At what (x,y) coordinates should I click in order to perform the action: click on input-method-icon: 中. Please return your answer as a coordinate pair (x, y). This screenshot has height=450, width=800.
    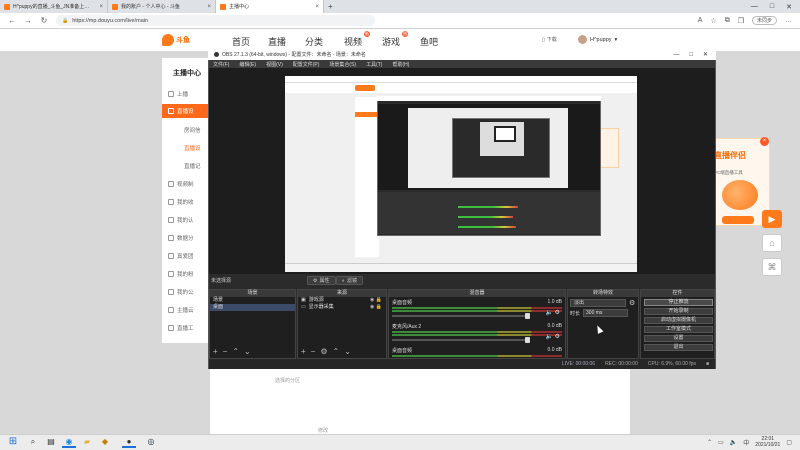
    Looking at the image, I should click on (746, 442).